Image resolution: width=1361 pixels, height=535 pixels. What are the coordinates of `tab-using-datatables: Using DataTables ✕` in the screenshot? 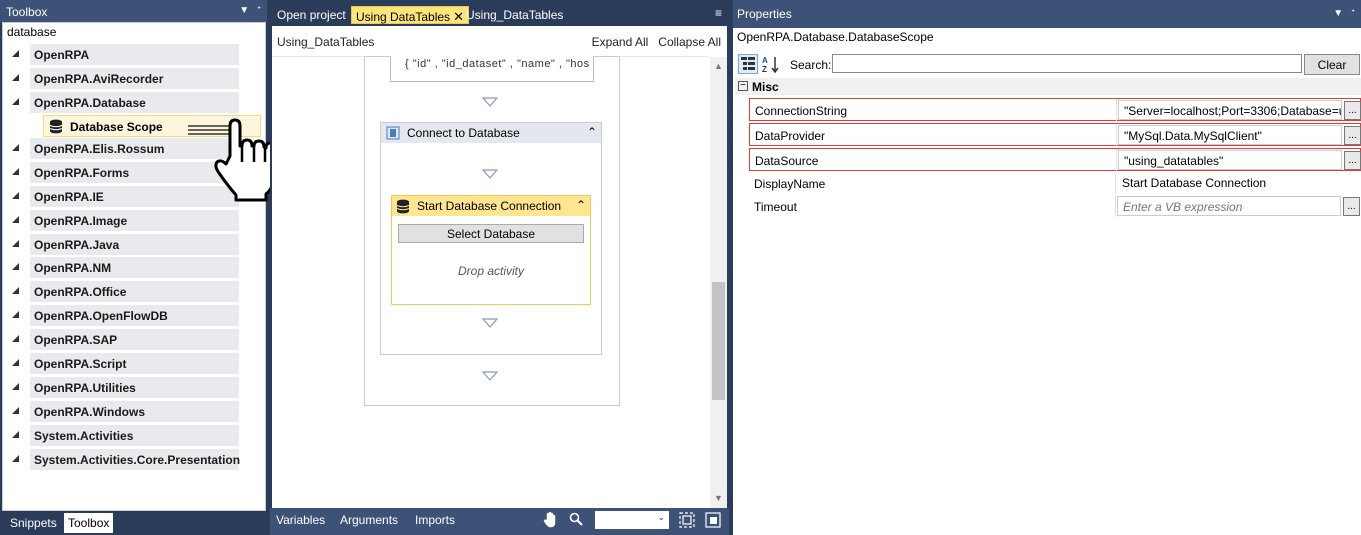 It's located at (410, 15).